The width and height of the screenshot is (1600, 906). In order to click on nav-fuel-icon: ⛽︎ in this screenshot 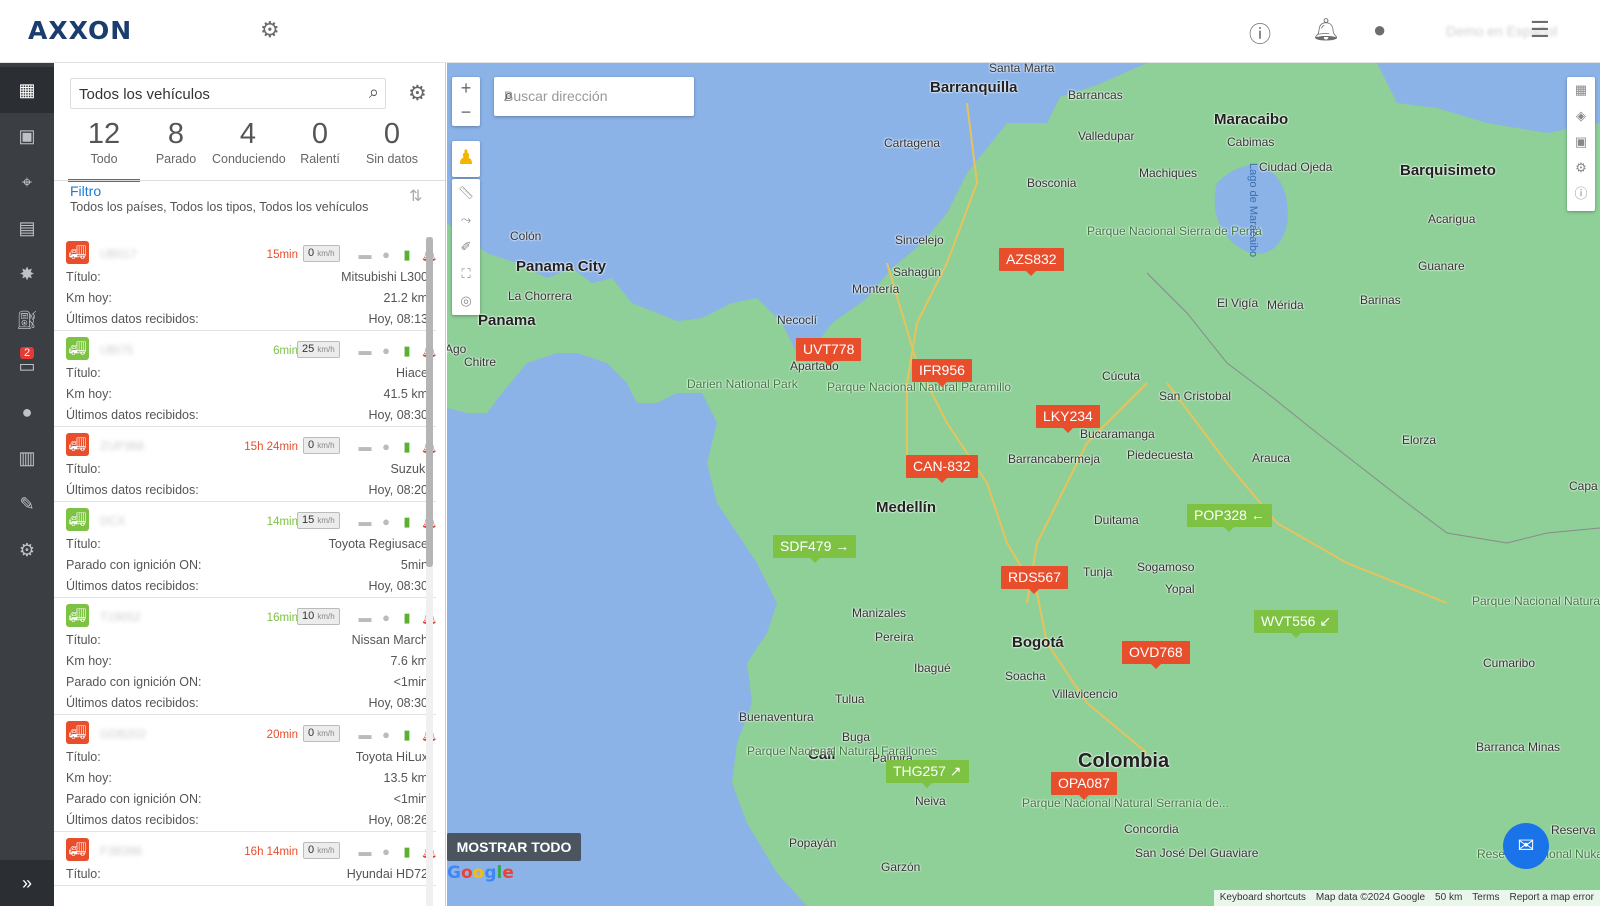, I will do `click(27, 320)`.